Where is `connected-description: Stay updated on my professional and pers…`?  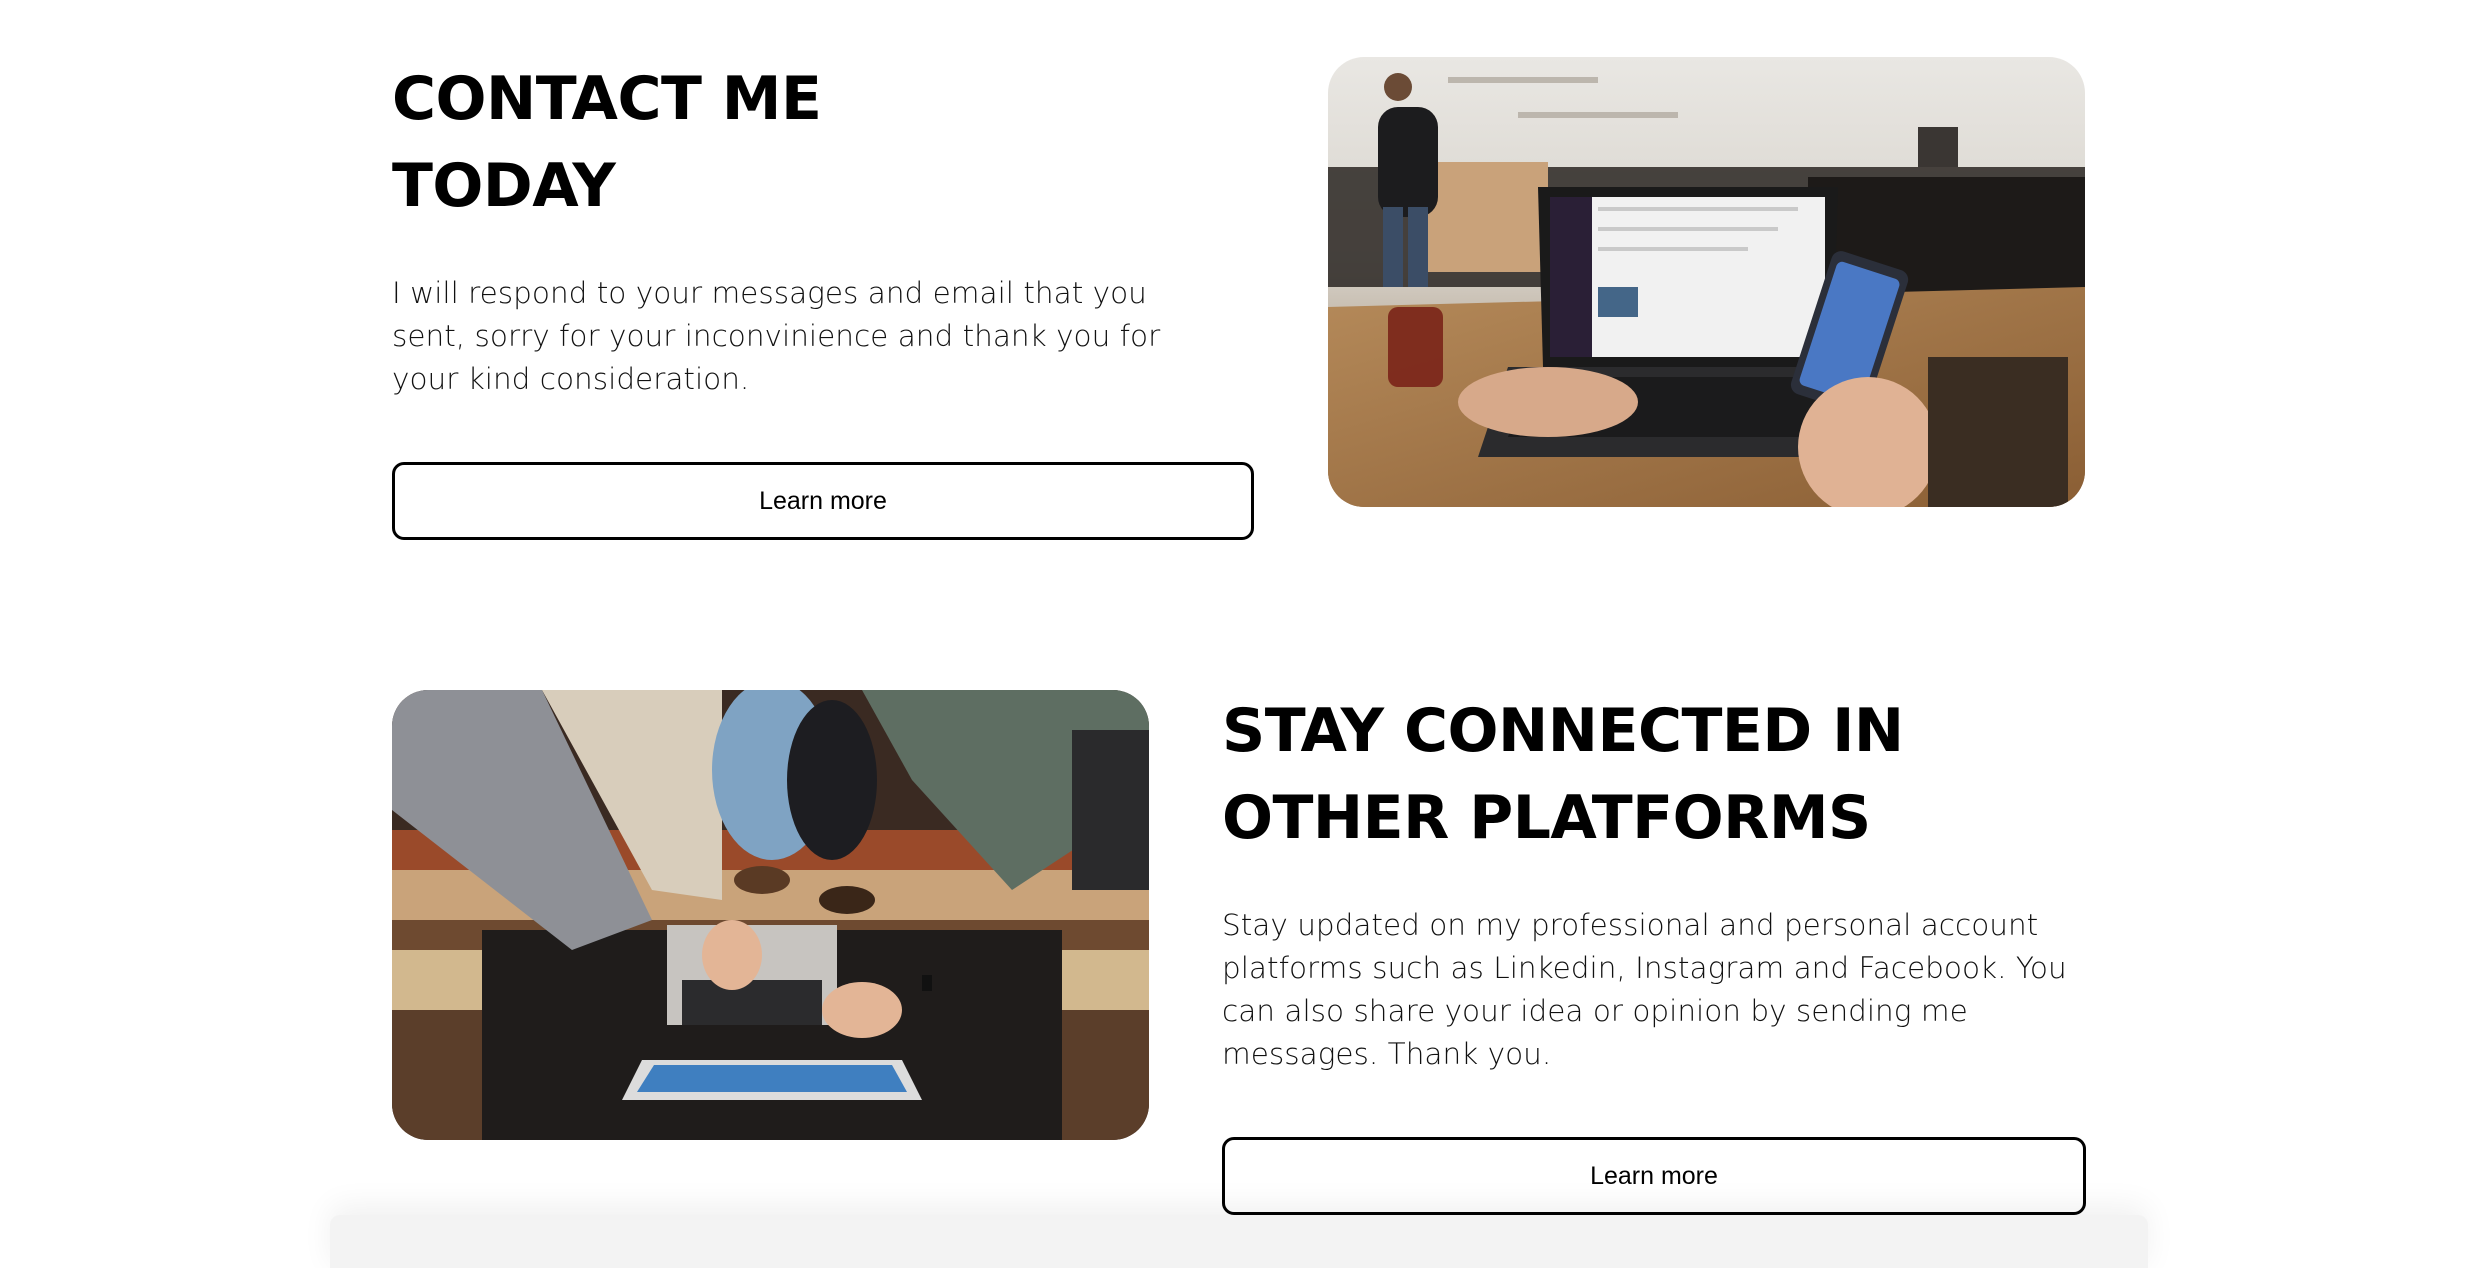 connected-description: Stay updated on my professional and pers… is located at coordinates (1644, 989).